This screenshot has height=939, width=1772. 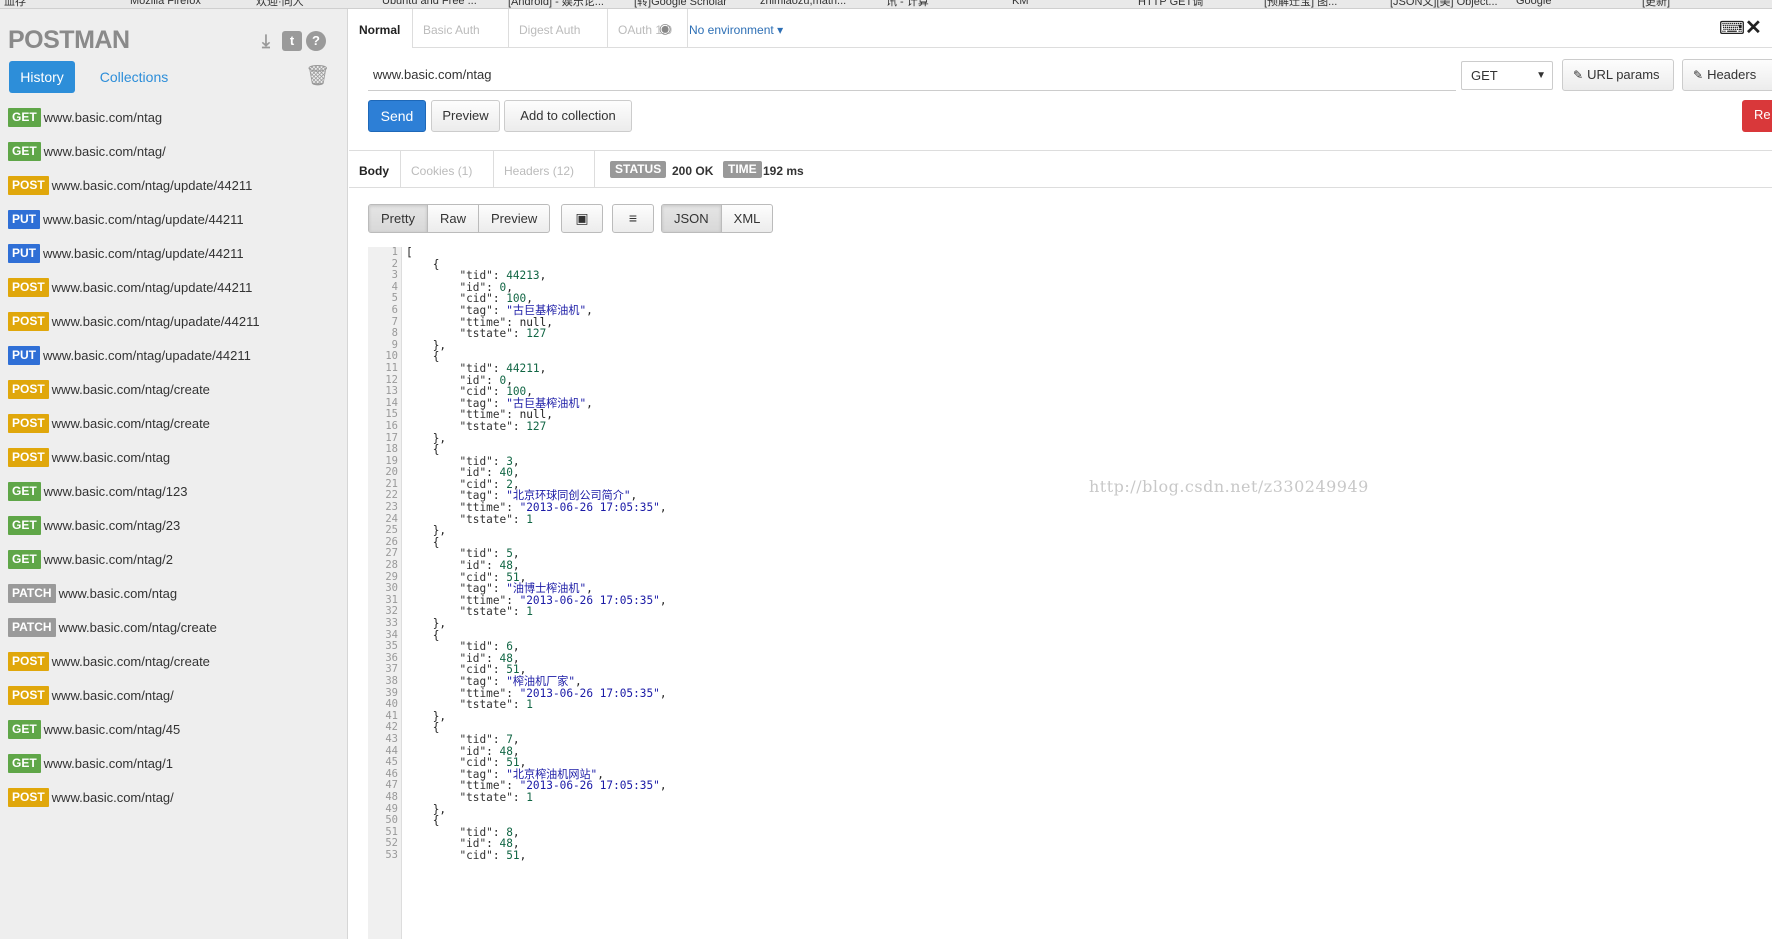 What do you see at coordinates (1070, 310) in the screenshot?
I see `code-line: 6 "tag": "古巨基榨油机",` at bounding box center [1070, 310].